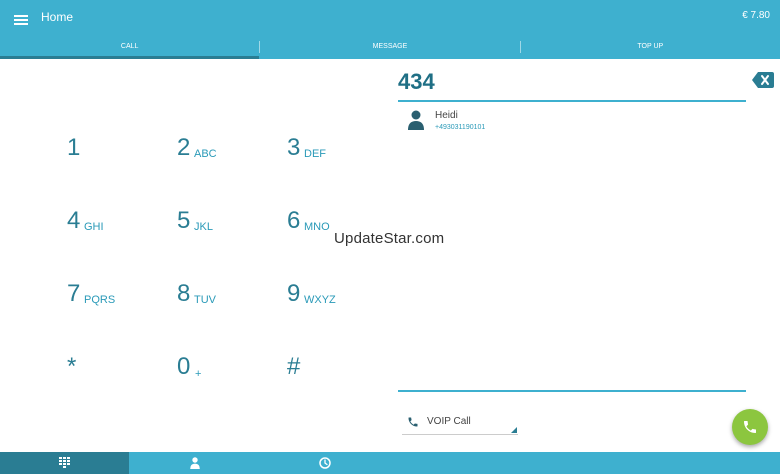  Describe the element at coordinates (72, 366) in the screenshot. I see `key-digit: *` at that location.